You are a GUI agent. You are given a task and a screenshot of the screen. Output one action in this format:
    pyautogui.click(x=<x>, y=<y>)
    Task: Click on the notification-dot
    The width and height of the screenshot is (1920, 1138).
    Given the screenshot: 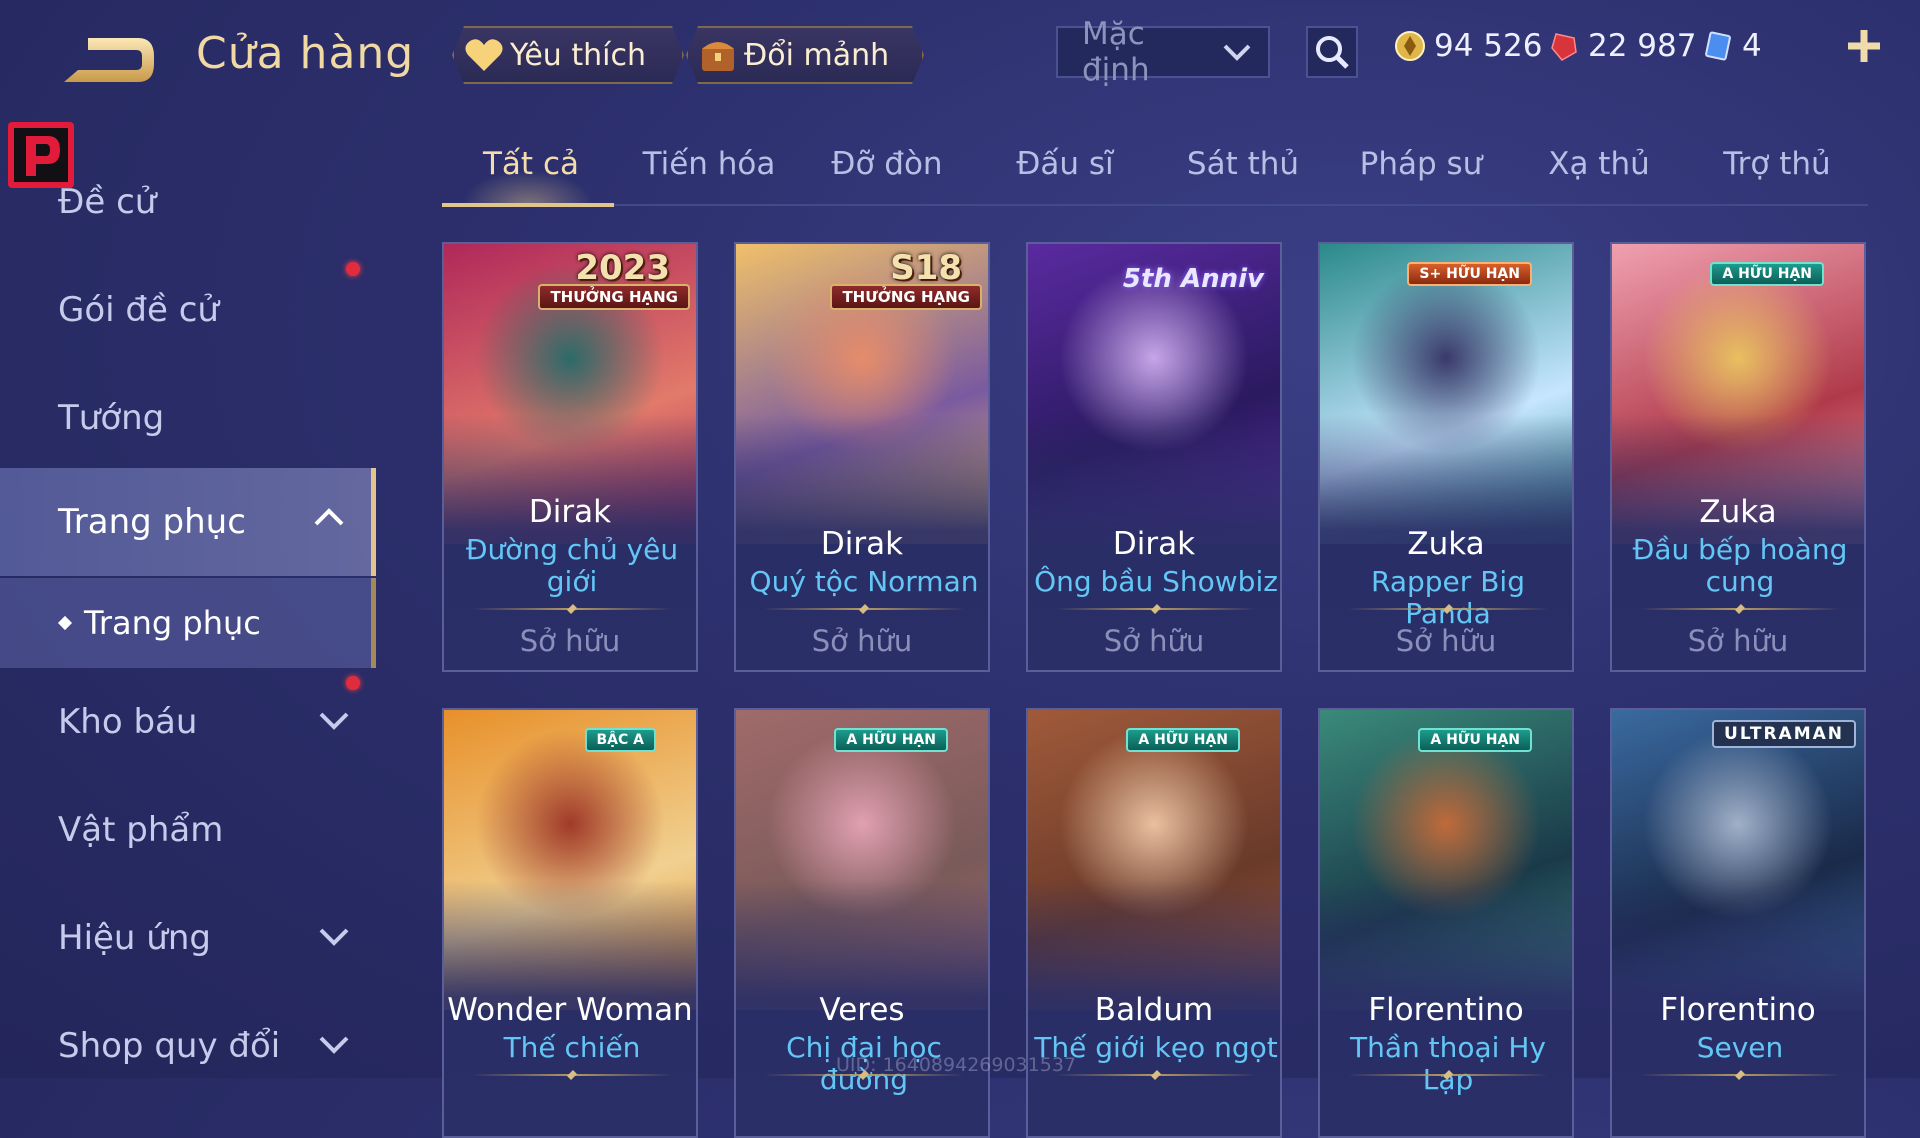 What is the action you would take?
    pyautogui.click(x=353, y=269)
    